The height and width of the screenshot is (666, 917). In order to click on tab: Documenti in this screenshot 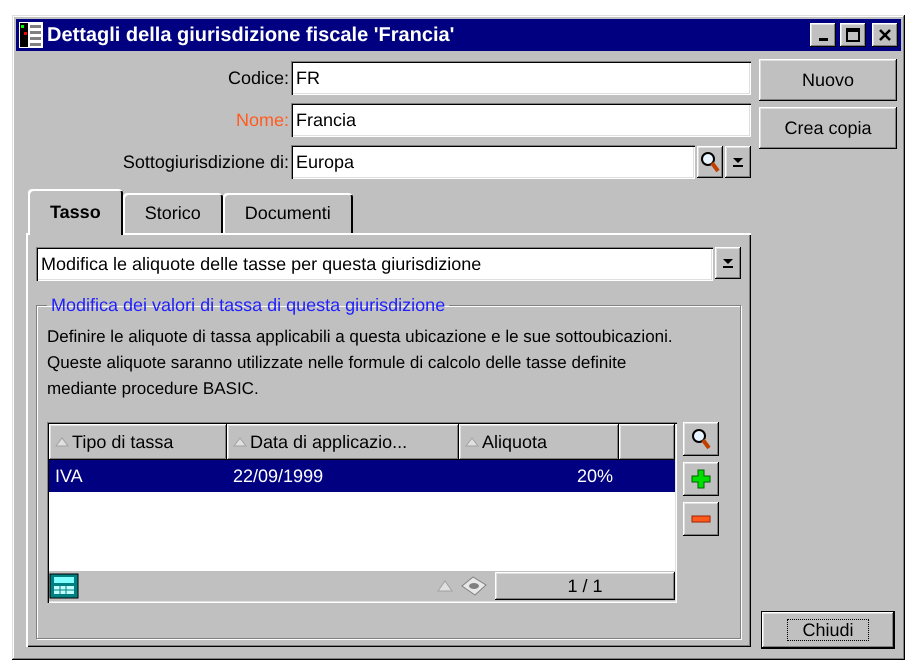, I will do `click(287, 213)`.